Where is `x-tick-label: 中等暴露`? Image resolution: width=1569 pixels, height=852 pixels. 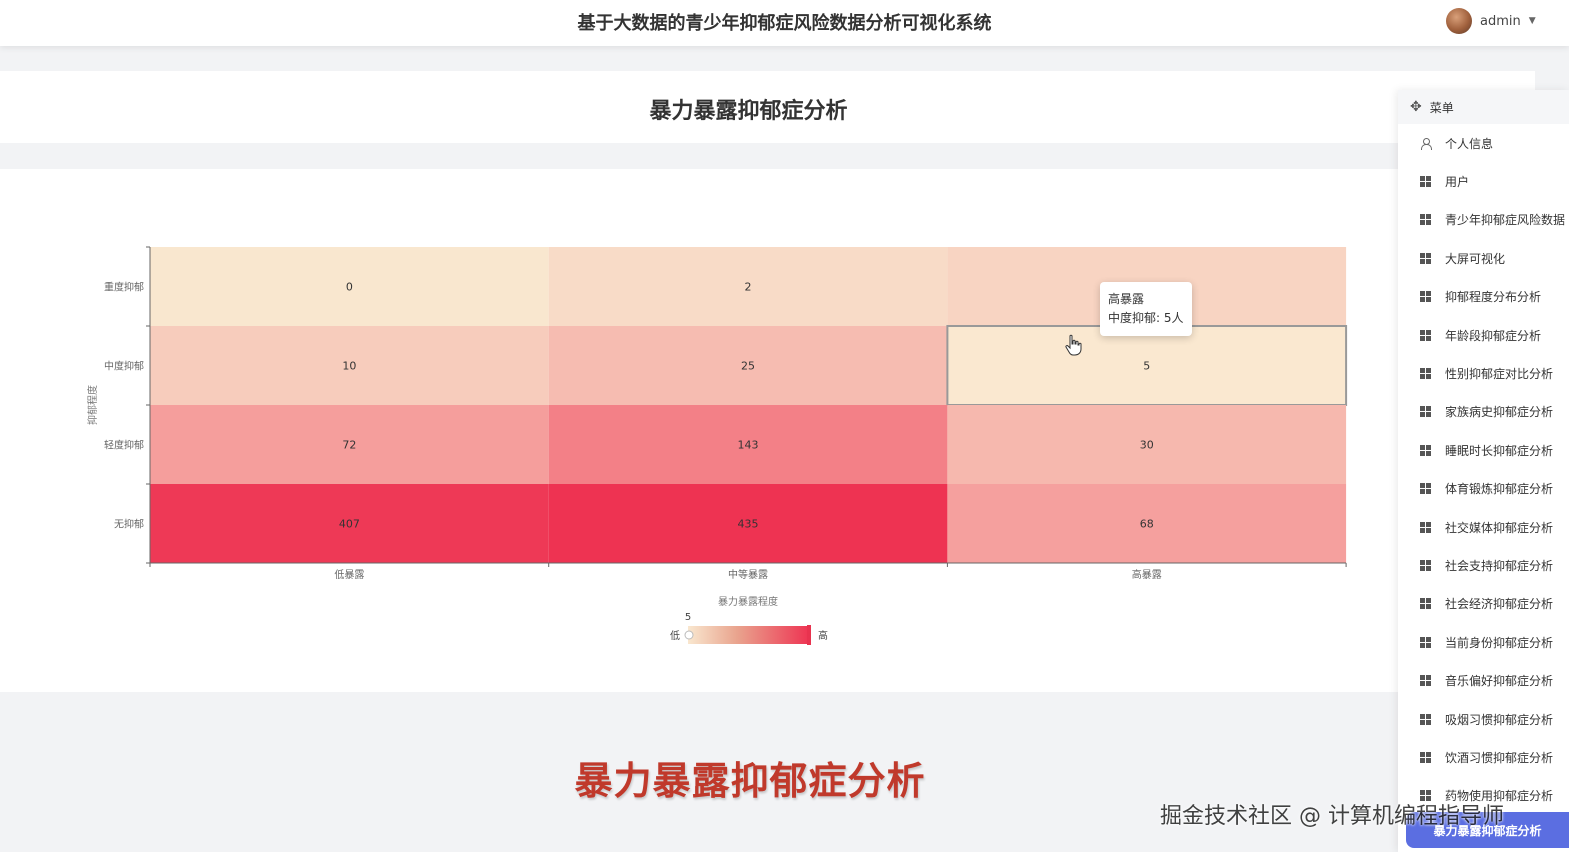
x-tick-label: 中等暴露 is located at coordinates (748, 574).